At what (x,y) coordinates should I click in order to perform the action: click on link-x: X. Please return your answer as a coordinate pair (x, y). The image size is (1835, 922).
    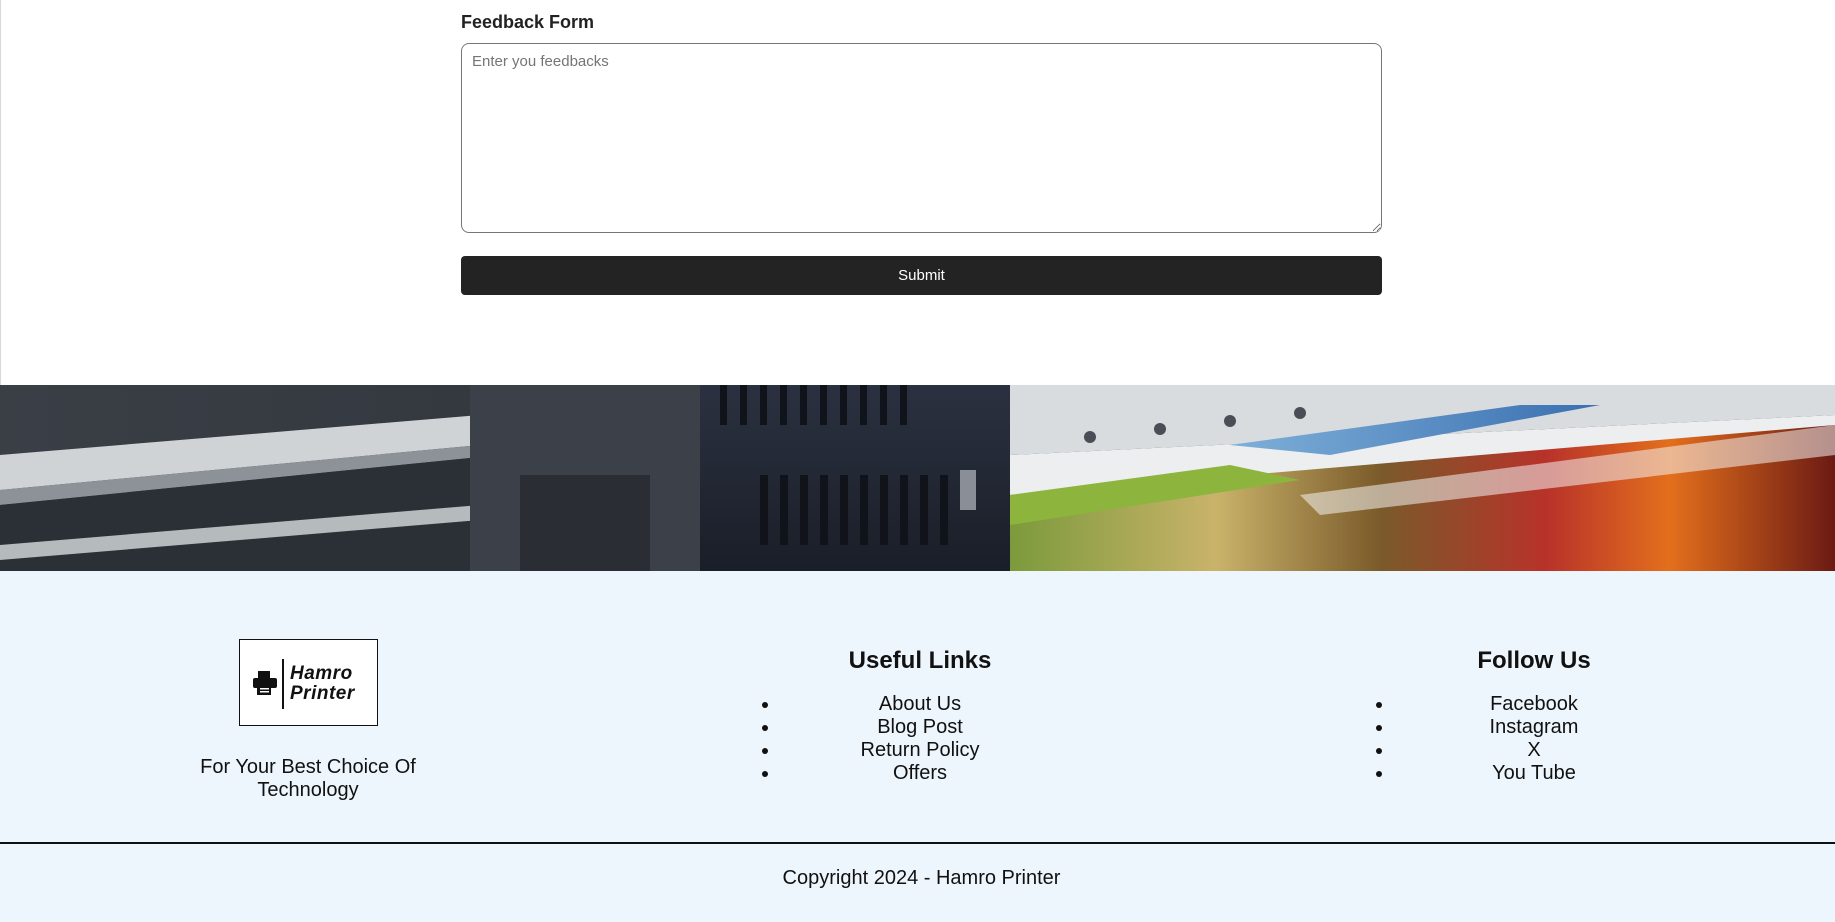
    Looking at the image, I should click on (1534, 750).